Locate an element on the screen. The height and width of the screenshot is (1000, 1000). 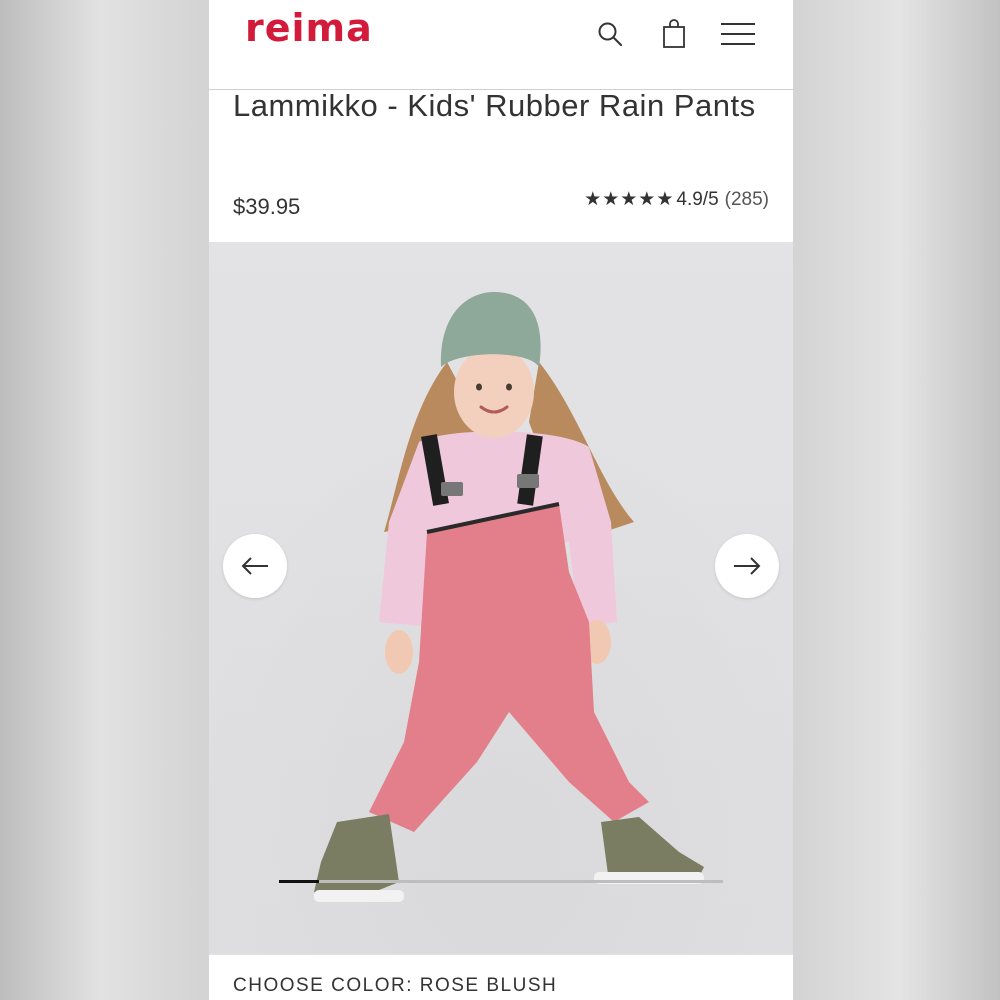
site-header: reima is located at coordinates (501, 45).